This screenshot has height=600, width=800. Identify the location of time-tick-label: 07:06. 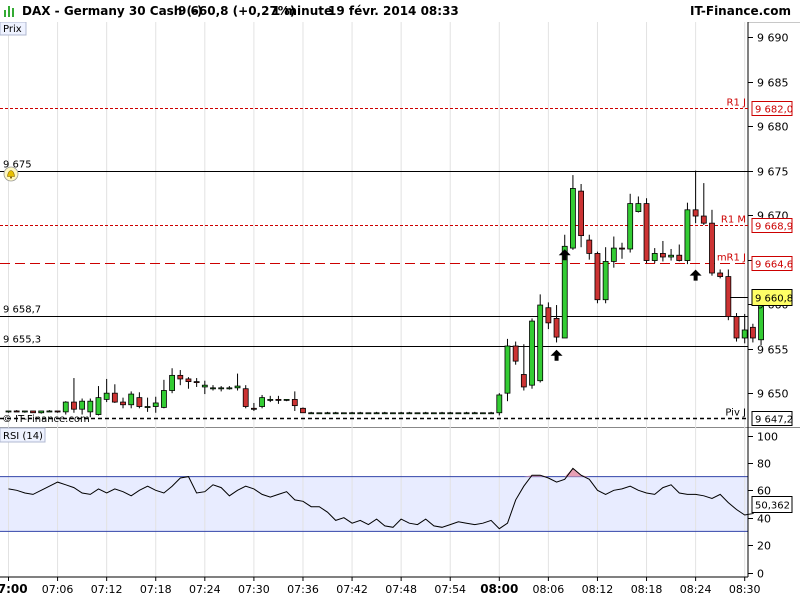
(58, 589).